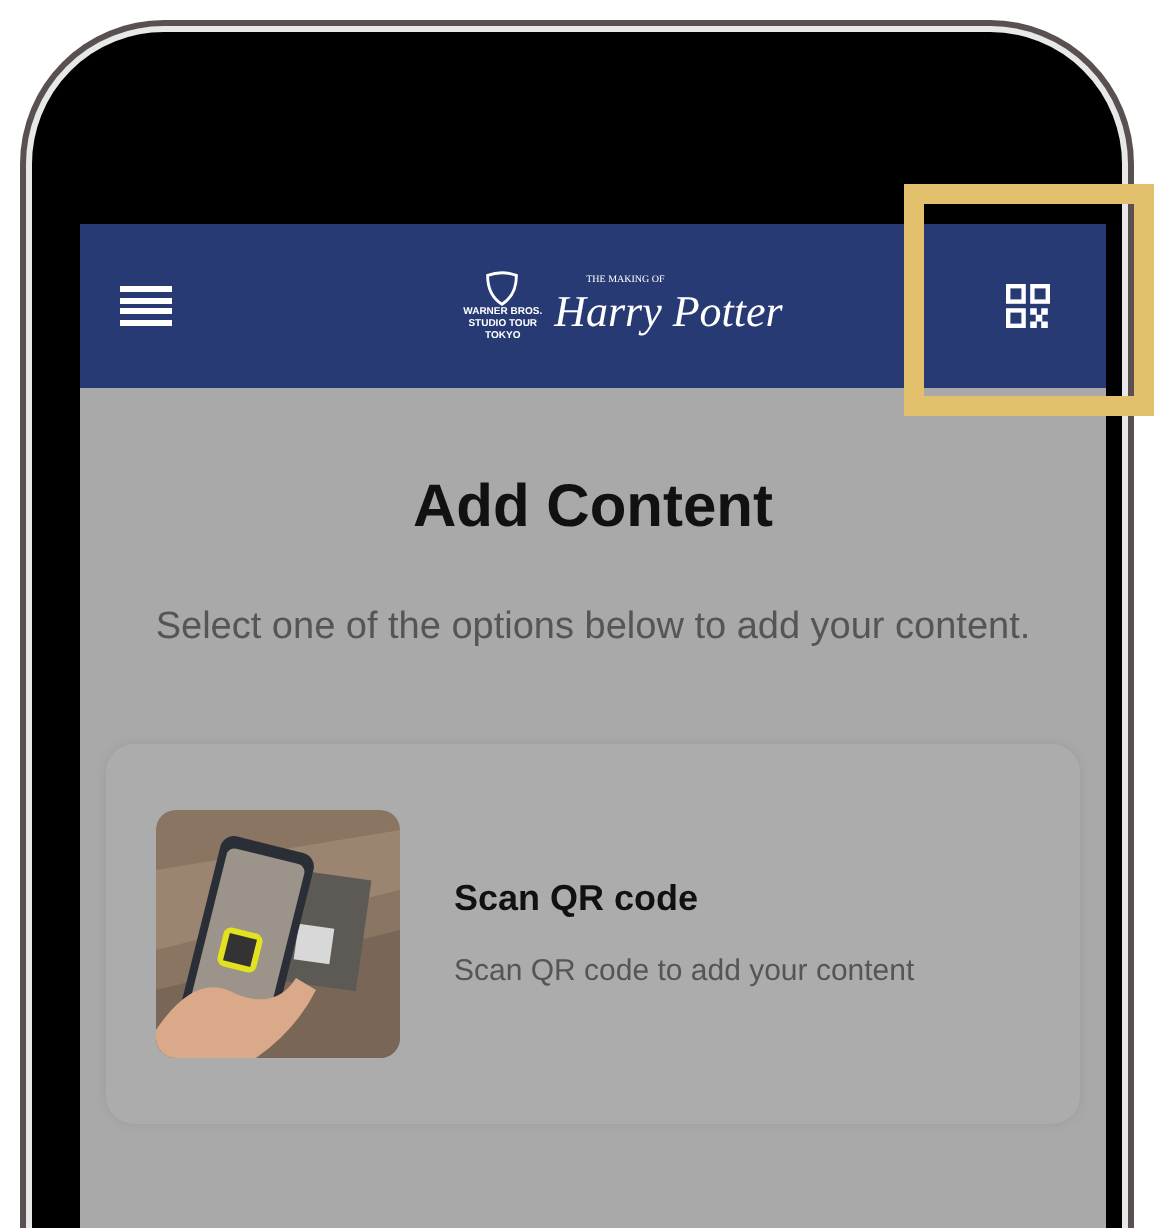 This screenshot has height=1228, width=1154. Describe the element at coordinates (1028, 306) in the screenshot. I see `qr-code-icon` at that location.